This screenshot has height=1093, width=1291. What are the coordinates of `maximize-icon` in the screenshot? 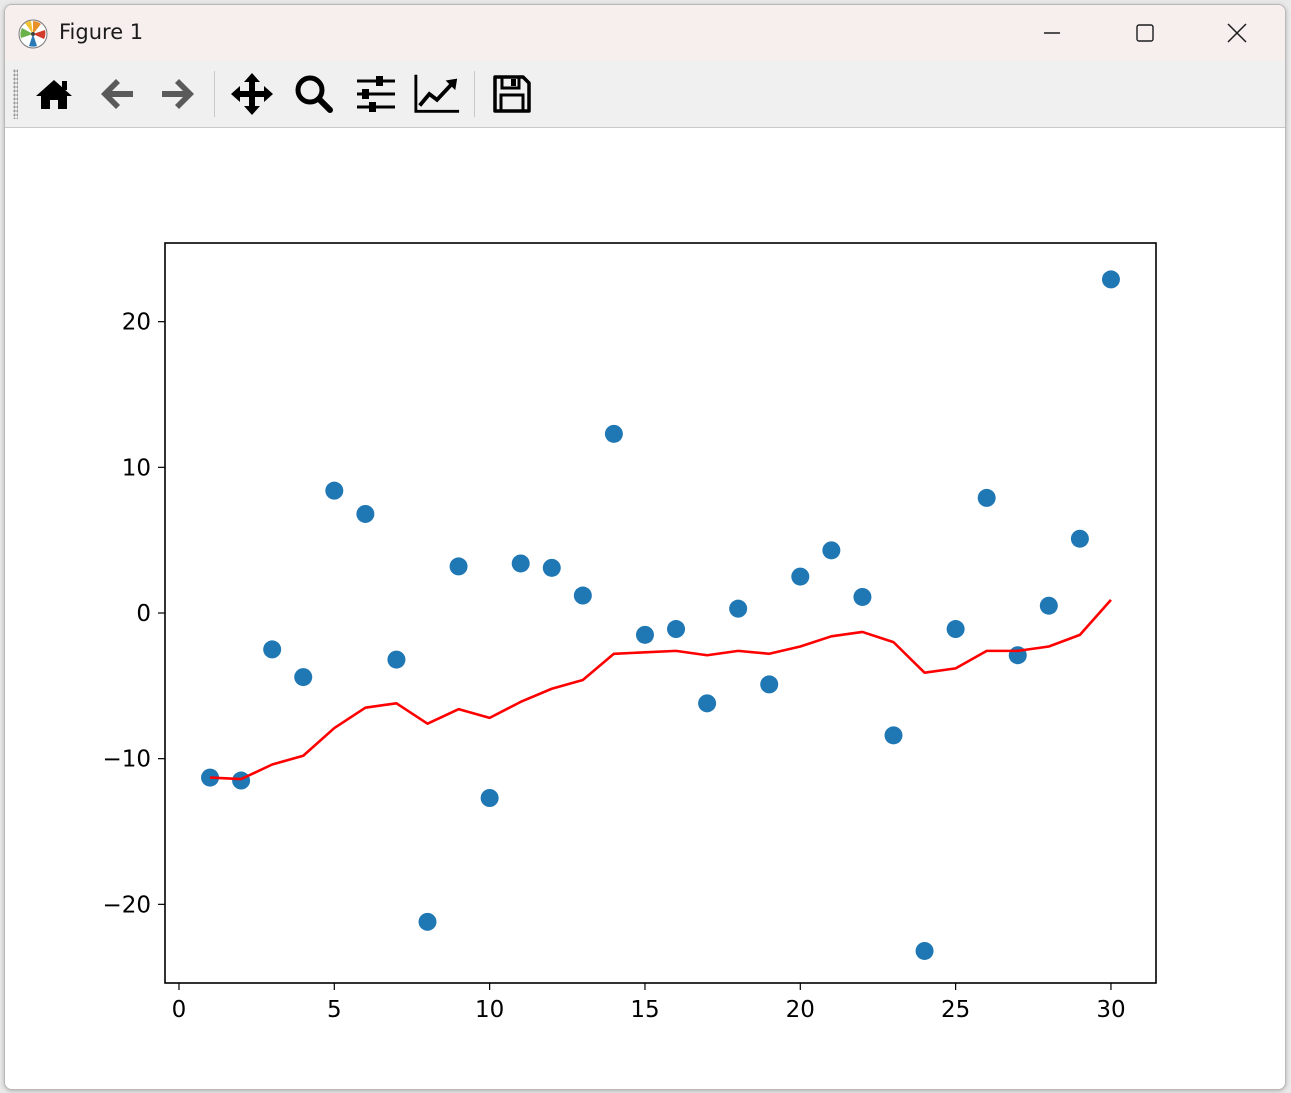 It's located at (1145, 33).